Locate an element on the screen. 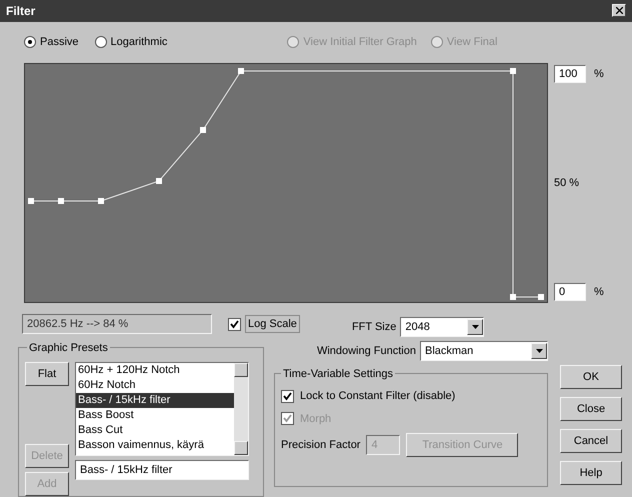  dialog-button: OK is located at coordinates (591, 377).